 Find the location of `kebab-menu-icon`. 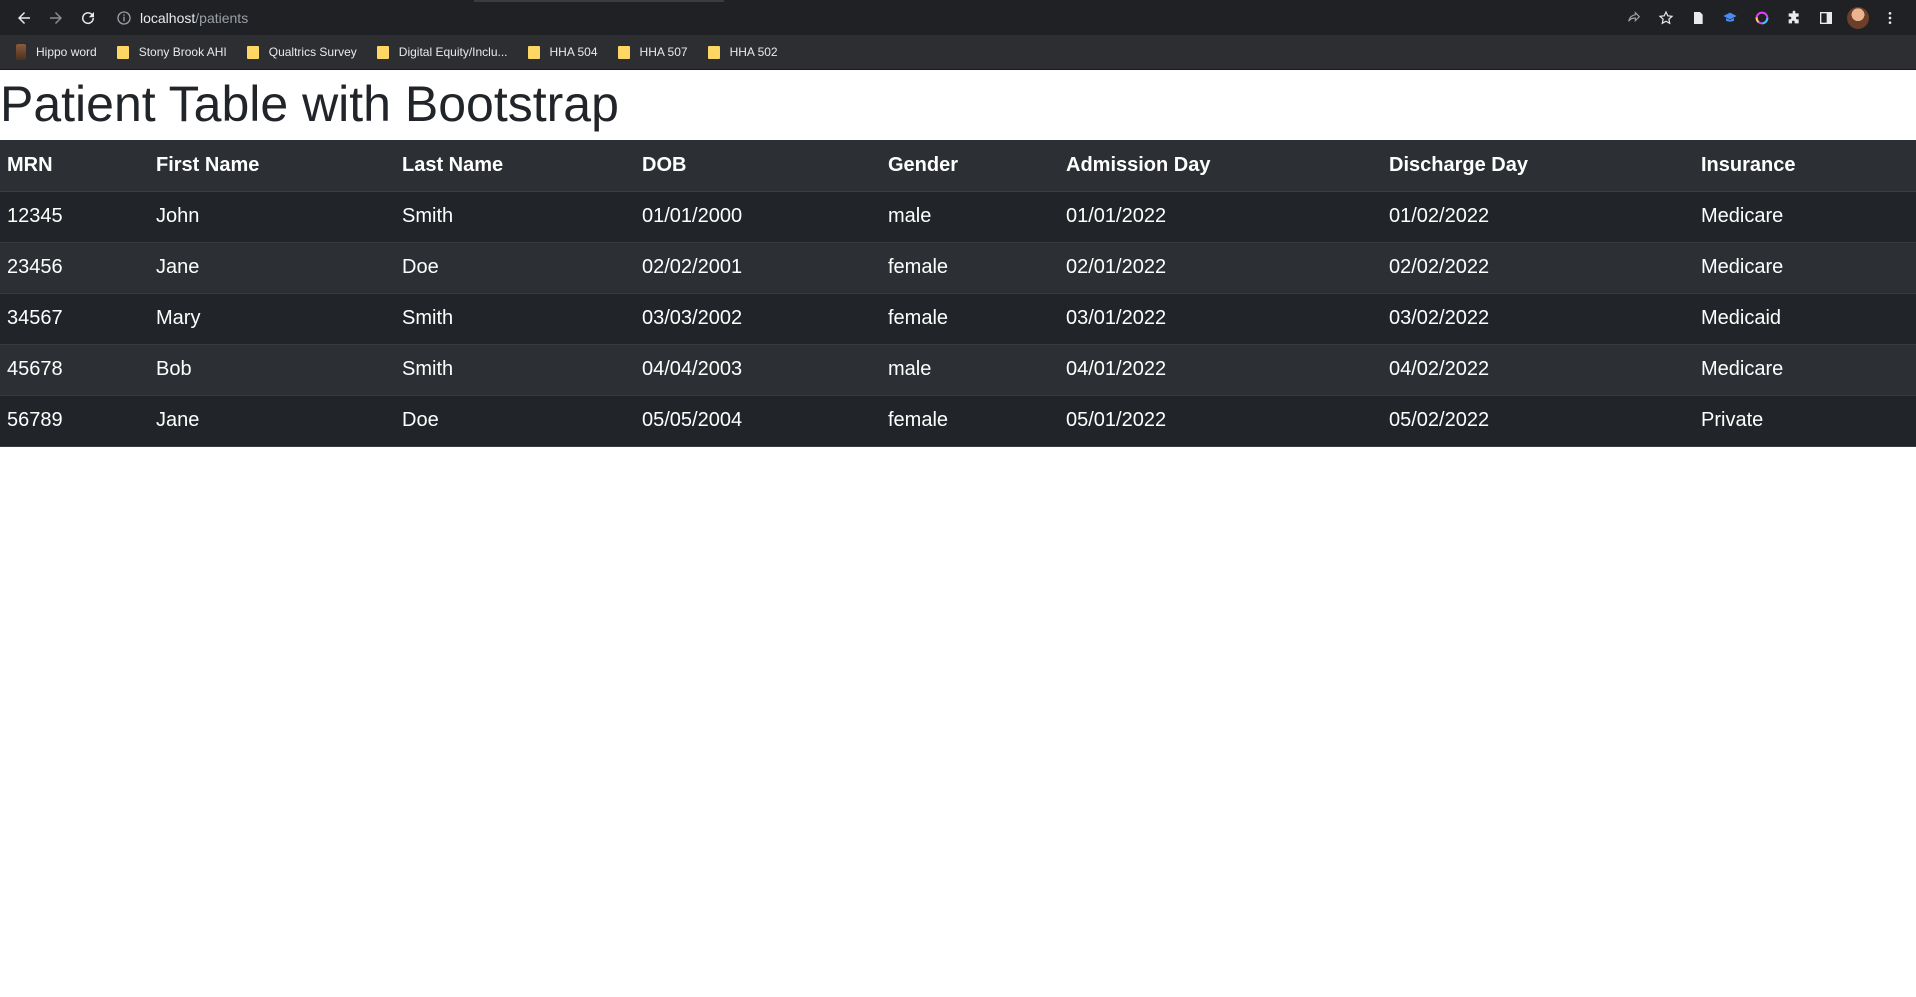

kebab-menu-icon is located at coordinates (1890, 17).